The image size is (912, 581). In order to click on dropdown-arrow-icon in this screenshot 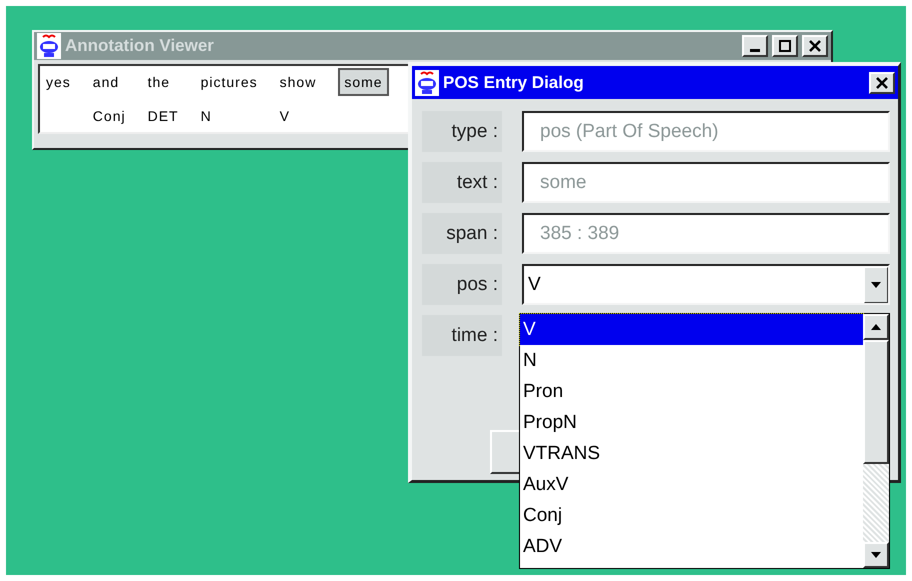, I will do `click(876, 284)`.